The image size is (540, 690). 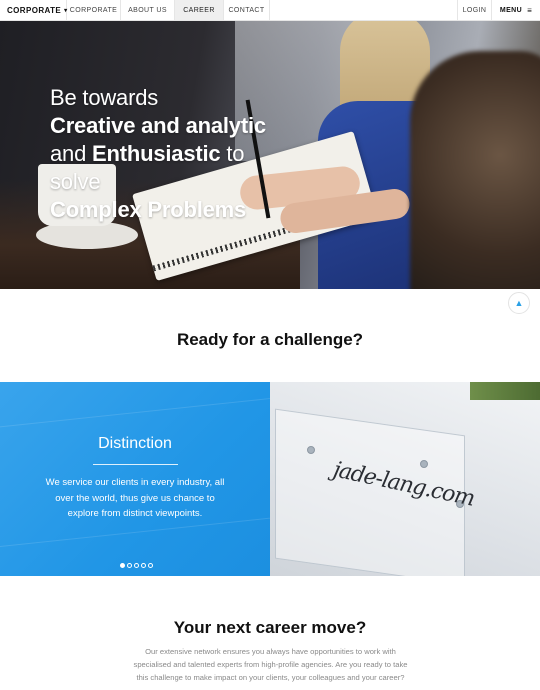 I want to click on nav-link-contact: CONTACT, so click(x=247, y=10).